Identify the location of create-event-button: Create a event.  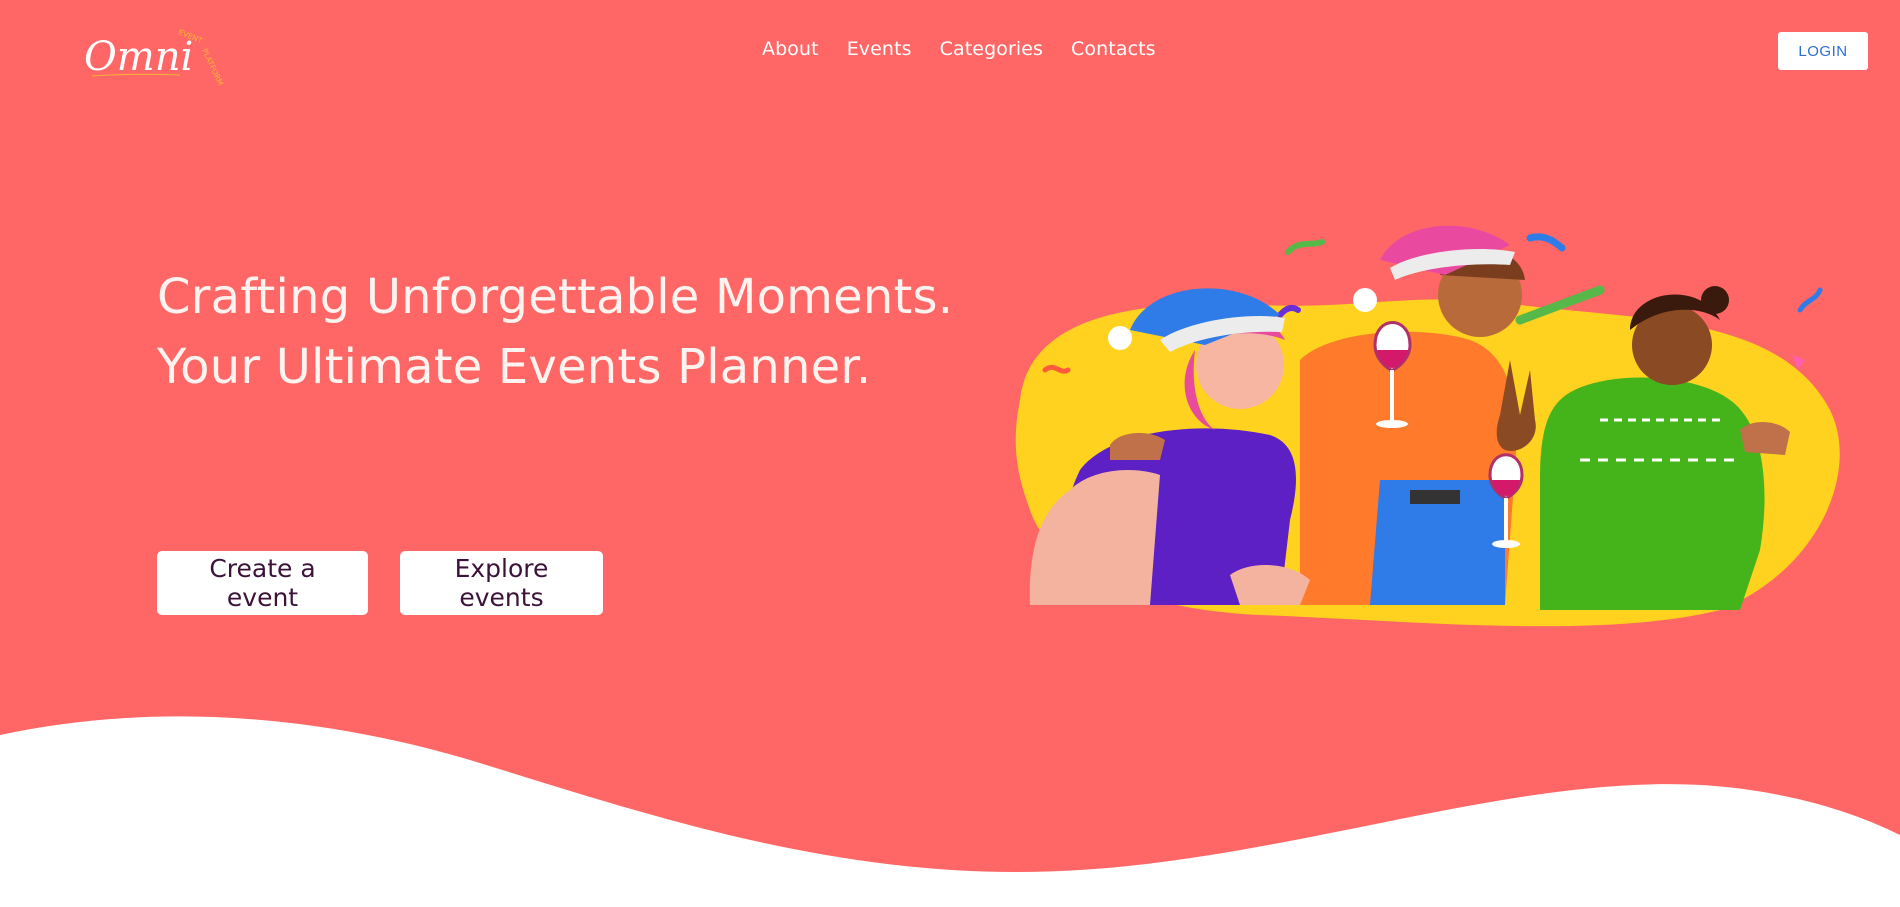
(262, 583).